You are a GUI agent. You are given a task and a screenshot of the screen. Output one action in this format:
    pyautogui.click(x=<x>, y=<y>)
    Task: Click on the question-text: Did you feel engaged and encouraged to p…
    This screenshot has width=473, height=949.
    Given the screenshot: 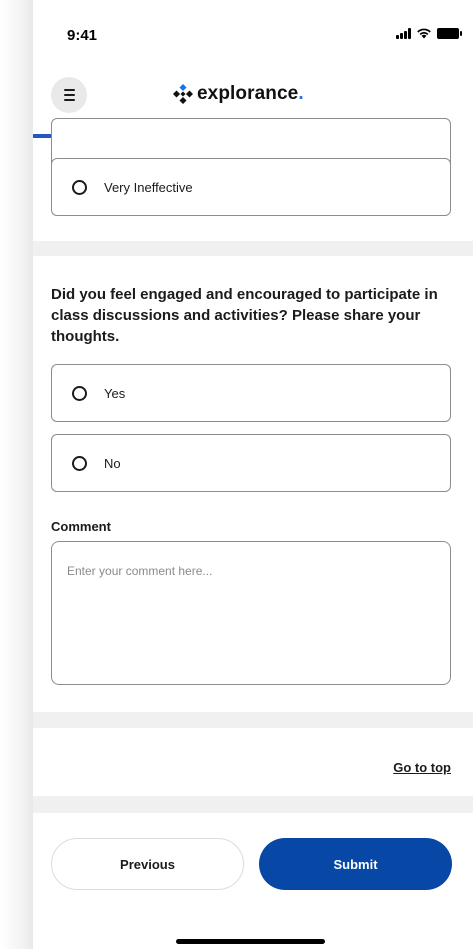 What is the action you would take?
    pyautogui.click(x=244, y=315)
    